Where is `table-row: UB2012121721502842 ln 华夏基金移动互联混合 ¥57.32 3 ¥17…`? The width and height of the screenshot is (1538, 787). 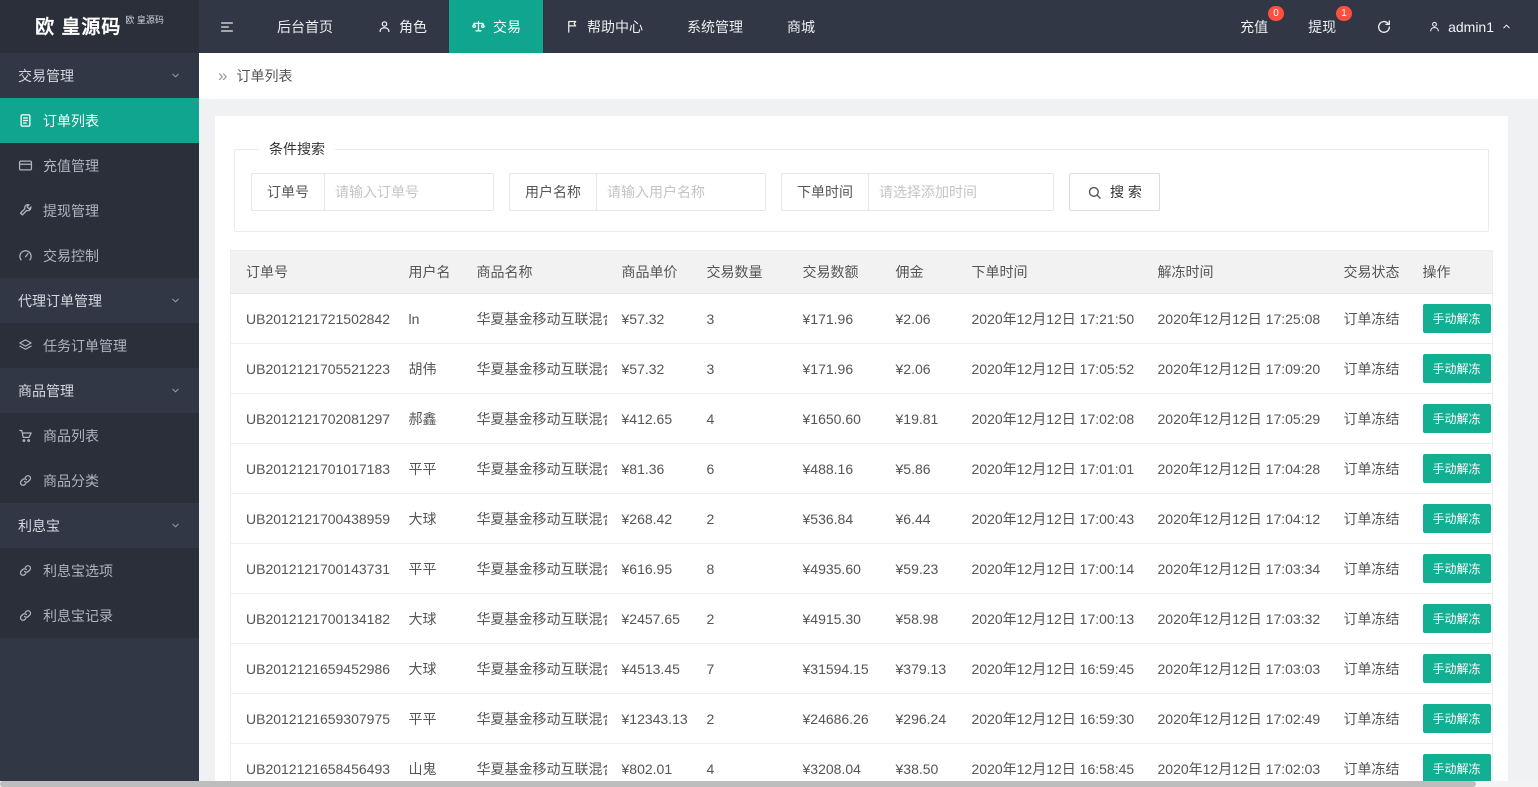 table-row: UB2012121721502842 ln 华夏基金移动互联混合 ¥57.32 3 ¥17… is located at coordinates (861, 318).